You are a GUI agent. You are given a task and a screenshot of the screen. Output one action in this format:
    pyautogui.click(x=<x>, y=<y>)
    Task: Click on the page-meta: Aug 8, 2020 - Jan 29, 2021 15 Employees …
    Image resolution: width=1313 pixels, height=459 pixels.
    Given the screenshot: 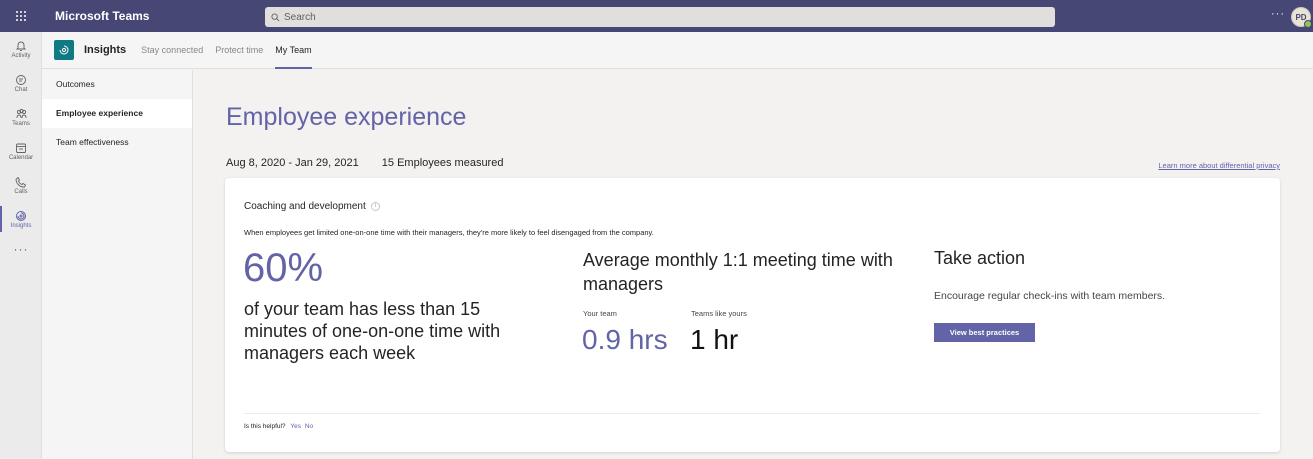 What is the action you would take?
    pyautogui.click(x=364, y=163)
    